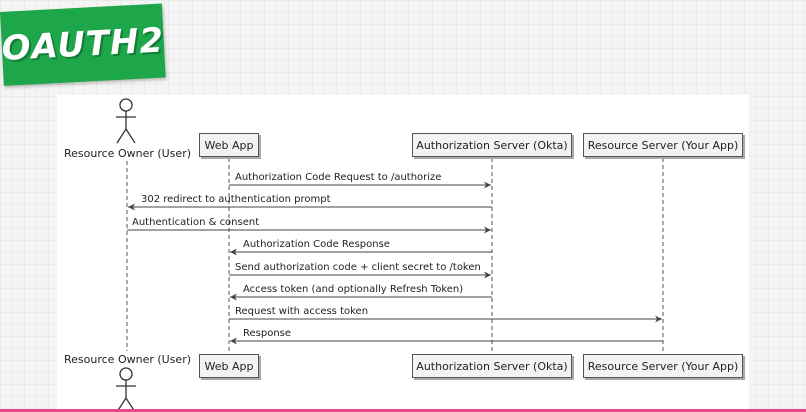  What do you see at coordinates (126, 389) in the screenshot?
I see `actor-icon-bottom` at bounding box center [126, 389].